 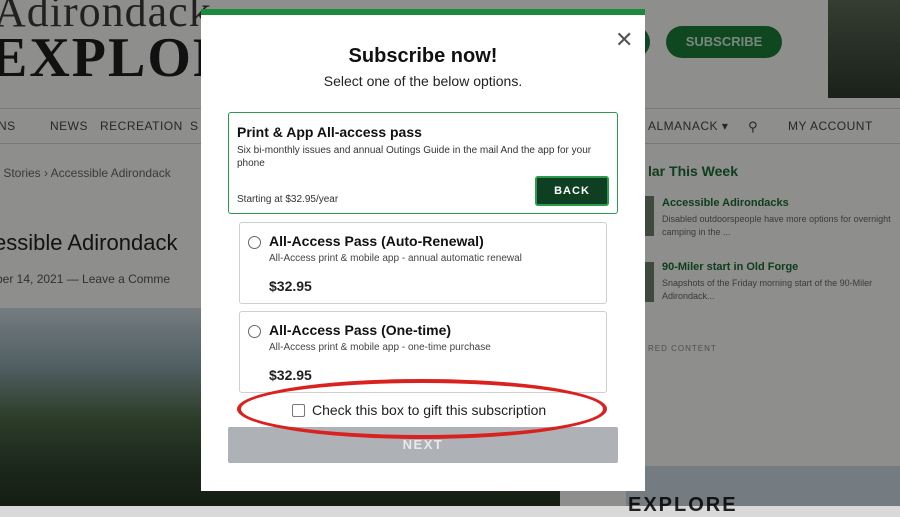 What do you see at coordinates (288, 199) in the screenshot?
I see `pass-starting-price: Starting at $32.95/year` at bounding box center [288, 199].